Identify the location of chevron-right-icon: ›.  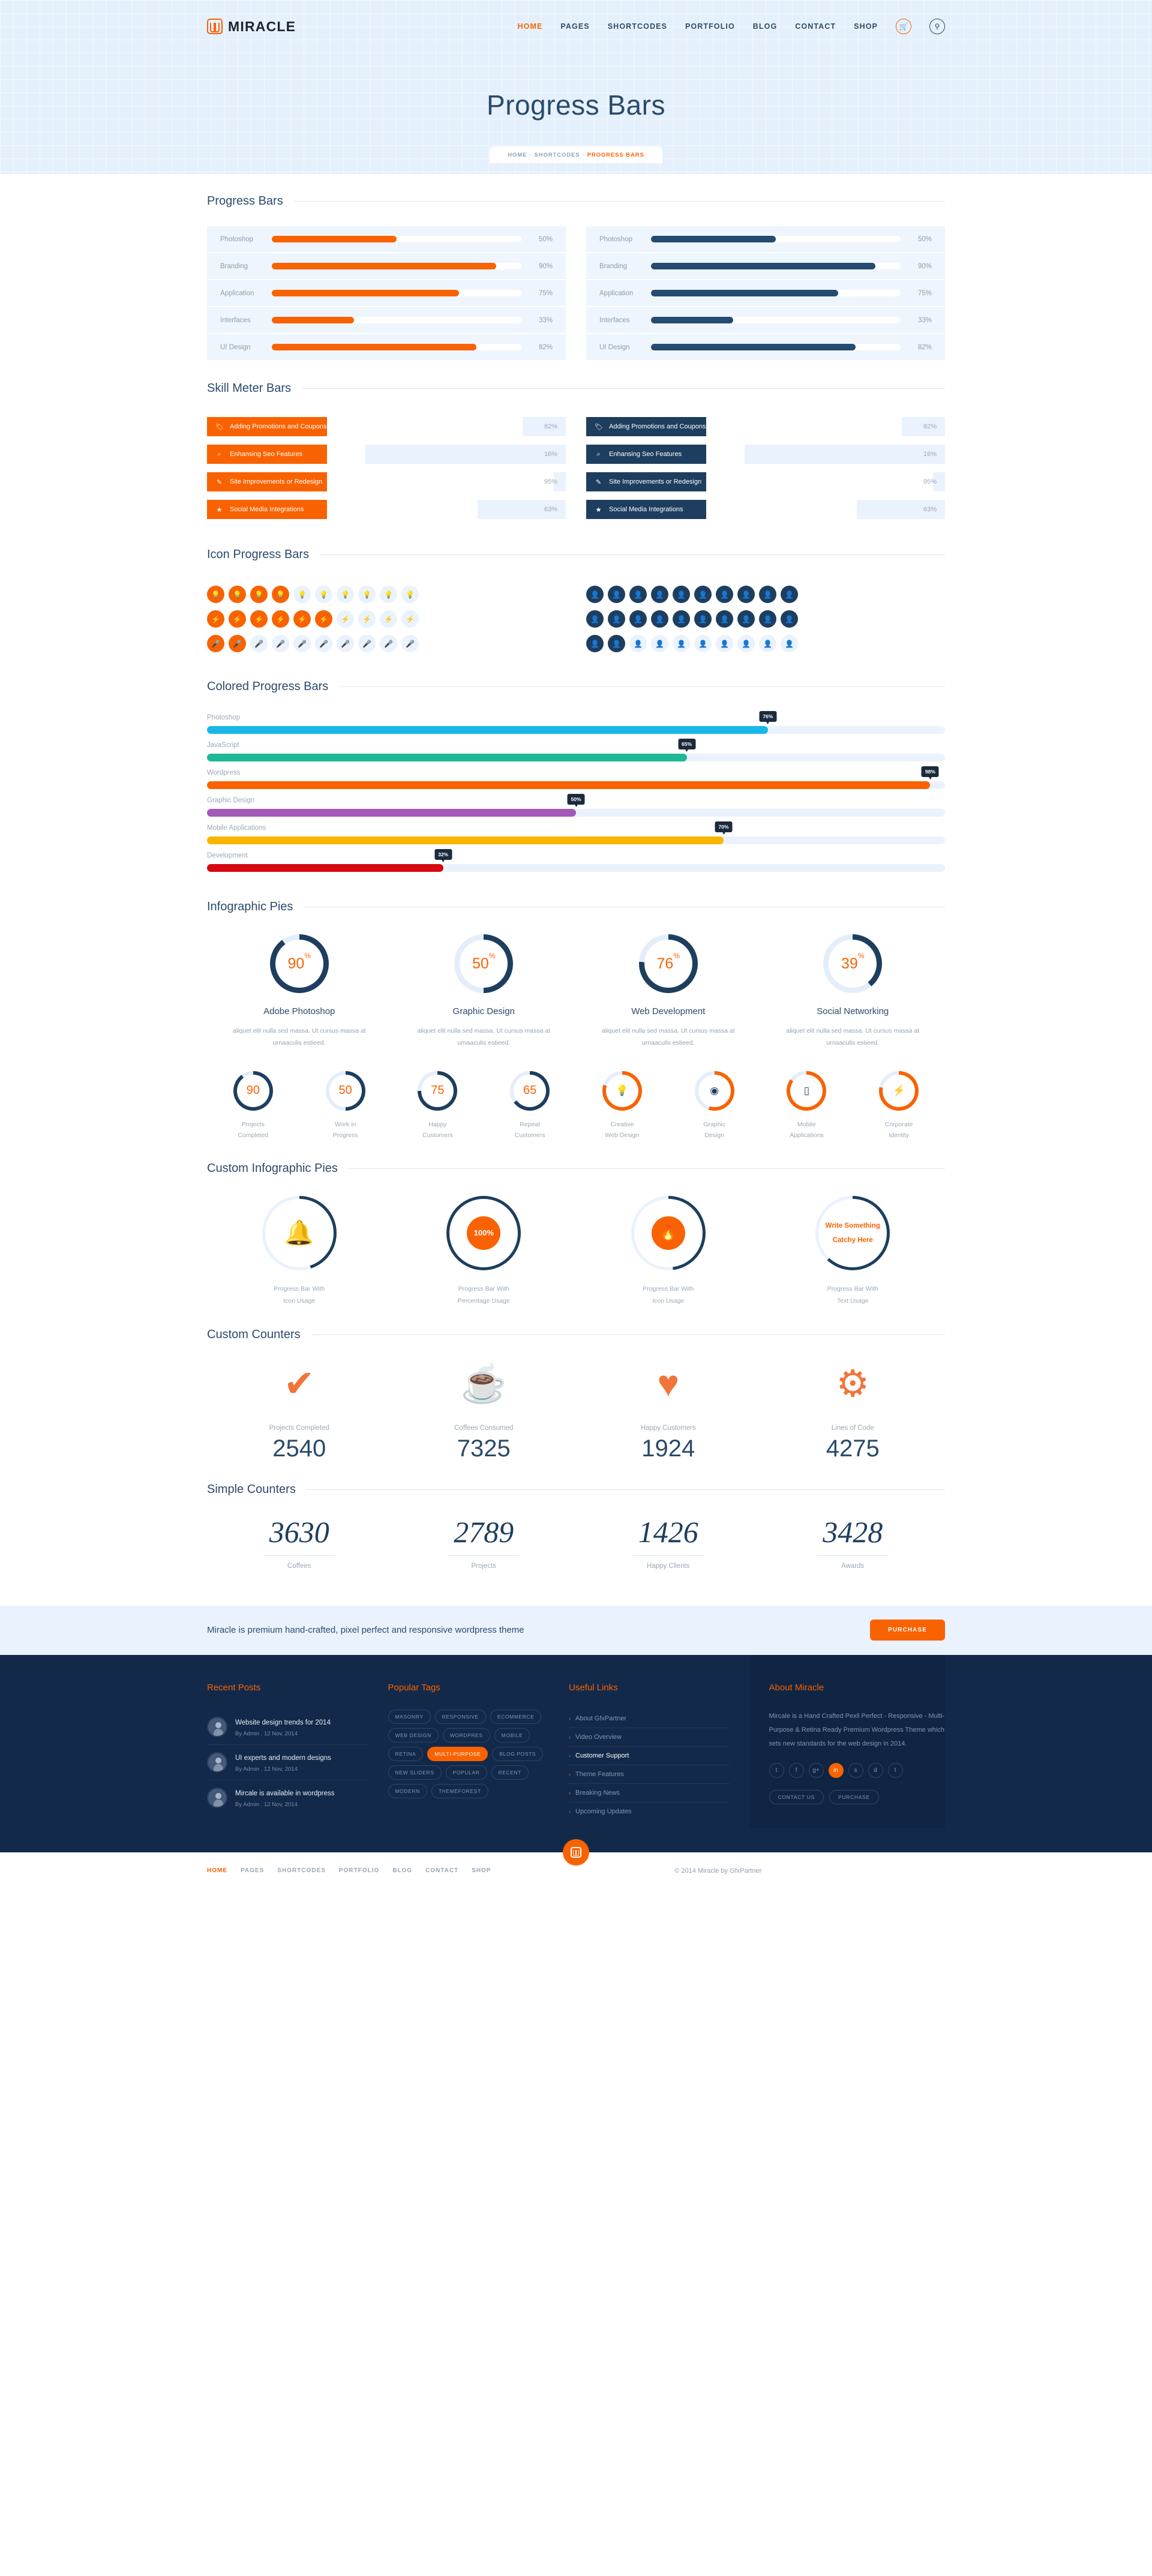
(570, 1755).